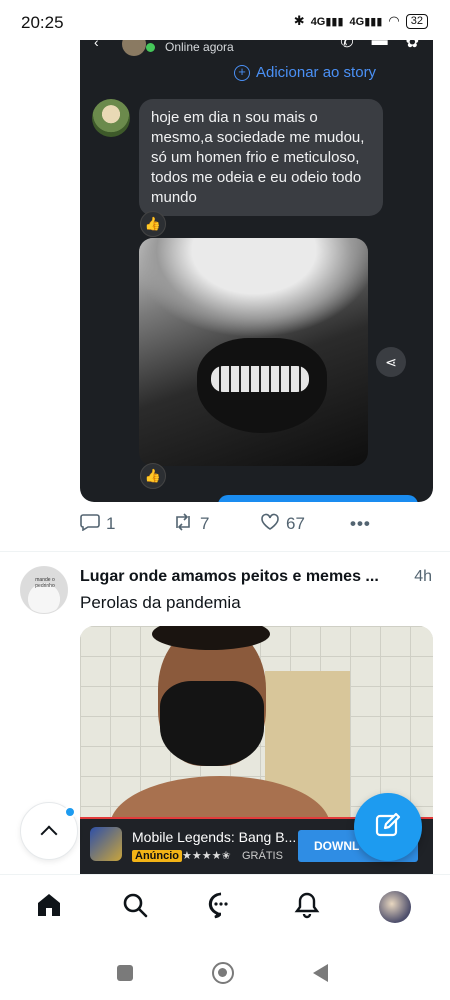 This screenshot has height=1000, width=450. I want to click on bottom-nav, so click(225, 906).